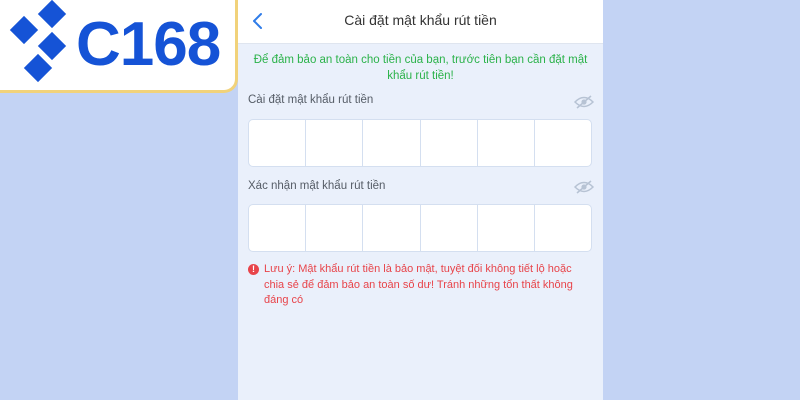 This screenshot has width=800, height=400. I want to click on brand-logo: C168, so click(119, 46).